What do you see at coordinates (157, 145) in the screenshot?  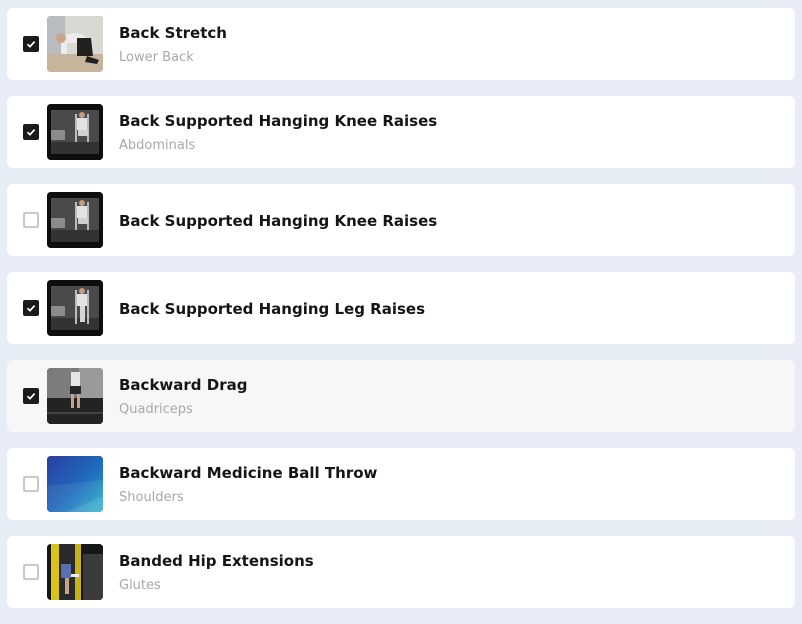 I see `muscle-group: Abdominals` at bounding box center [157, 145].